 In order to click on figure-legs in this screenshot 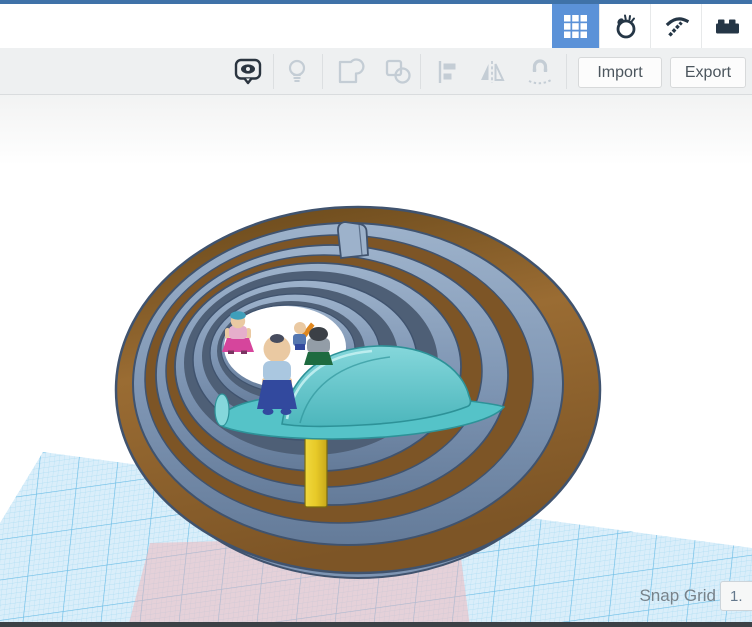, I will do `click(300, 347)`.